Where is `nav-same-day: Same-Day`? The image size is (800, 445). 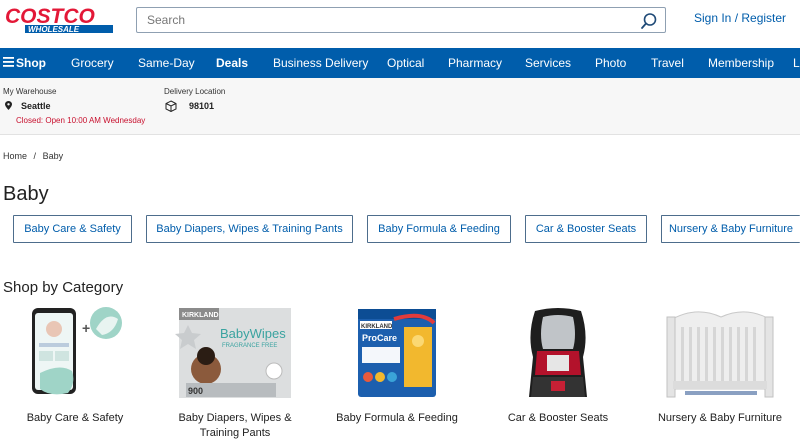 nav-same-day: Same-Day is located at coordinates (166, 63).